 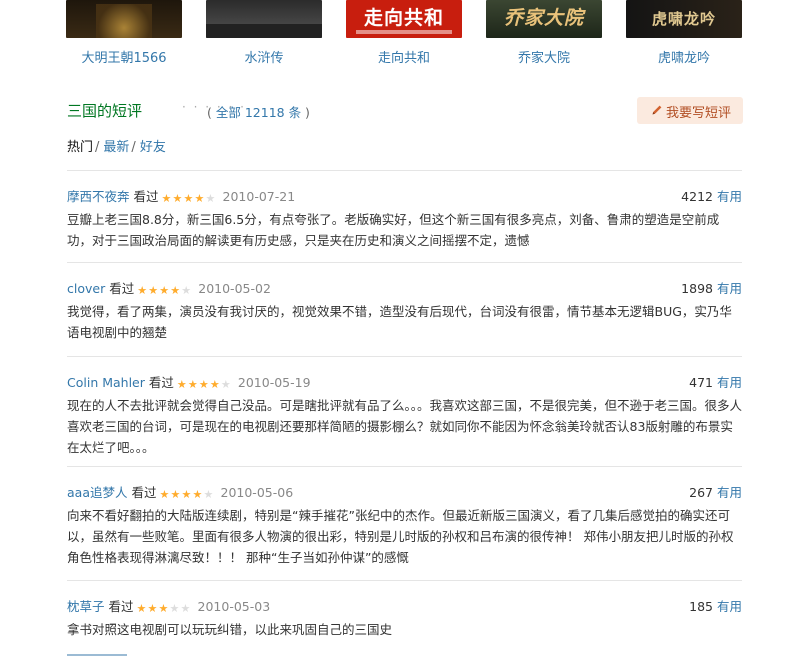 What do you see at coordinates (230, 629) in the screenshot?
I see `comment-text: 拿书对照这电视剧可以玩玩纠错，以此来巩固自己的三国史` at bounding box center [230, 629].